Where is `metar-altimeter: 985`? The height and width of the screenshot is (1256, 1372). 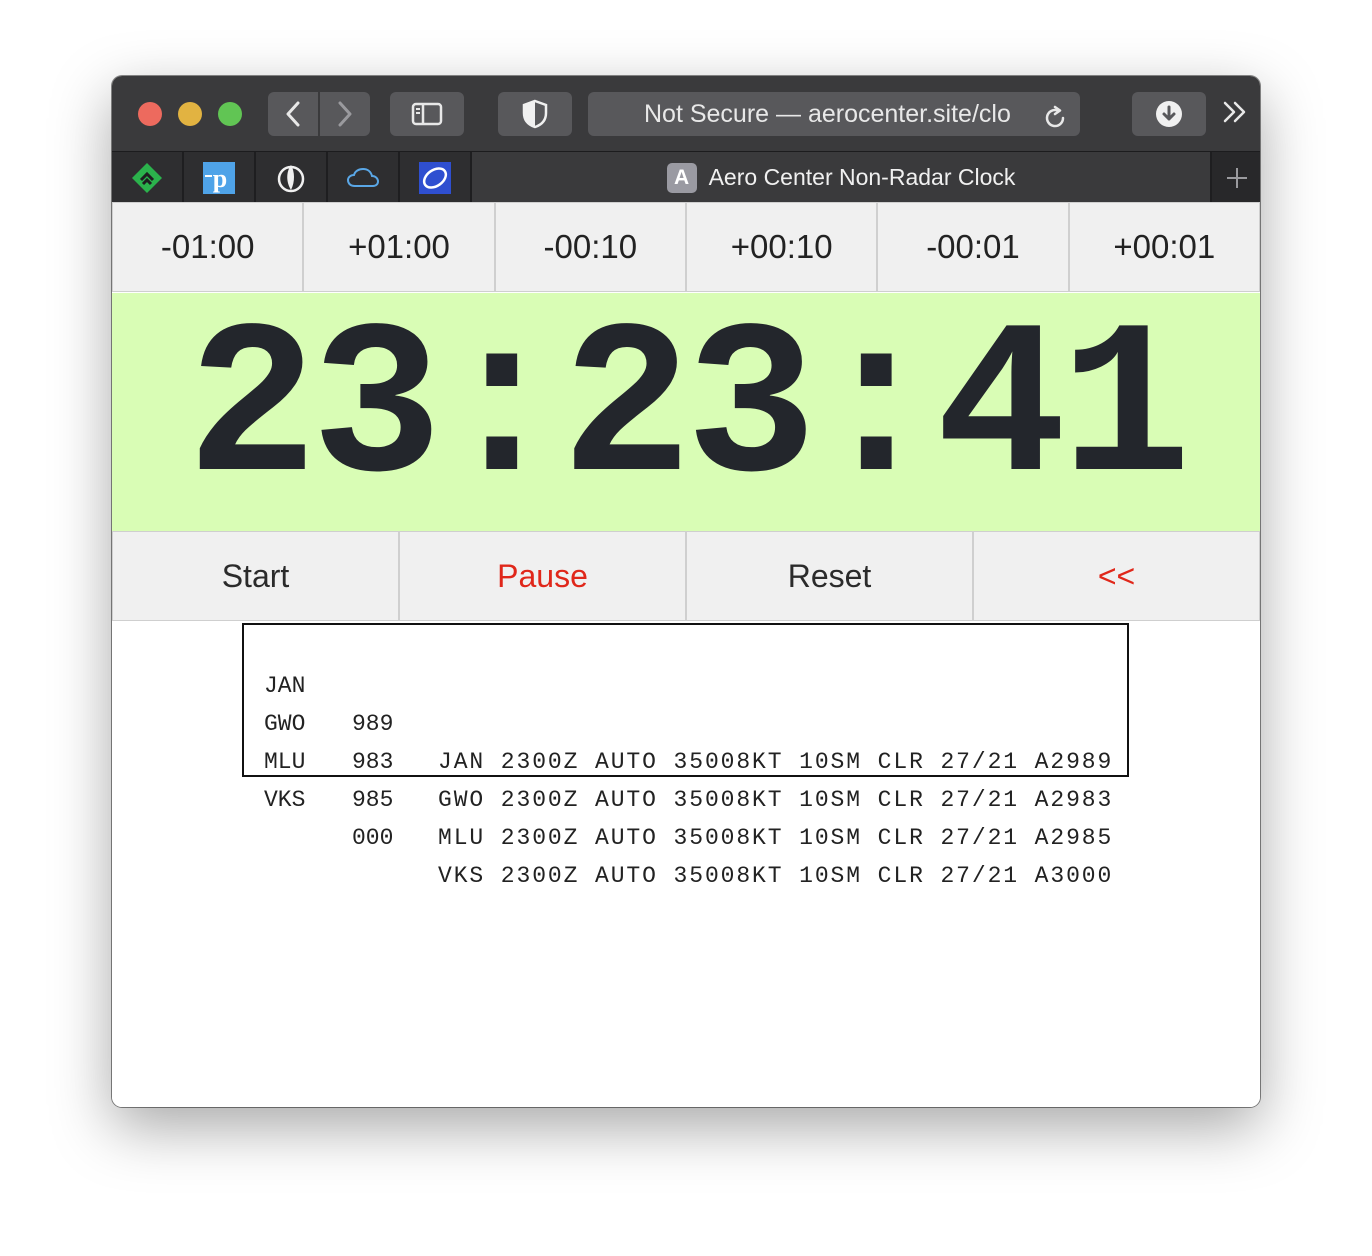 metar-altimeter: 985 is located at coordinates (373, 800).